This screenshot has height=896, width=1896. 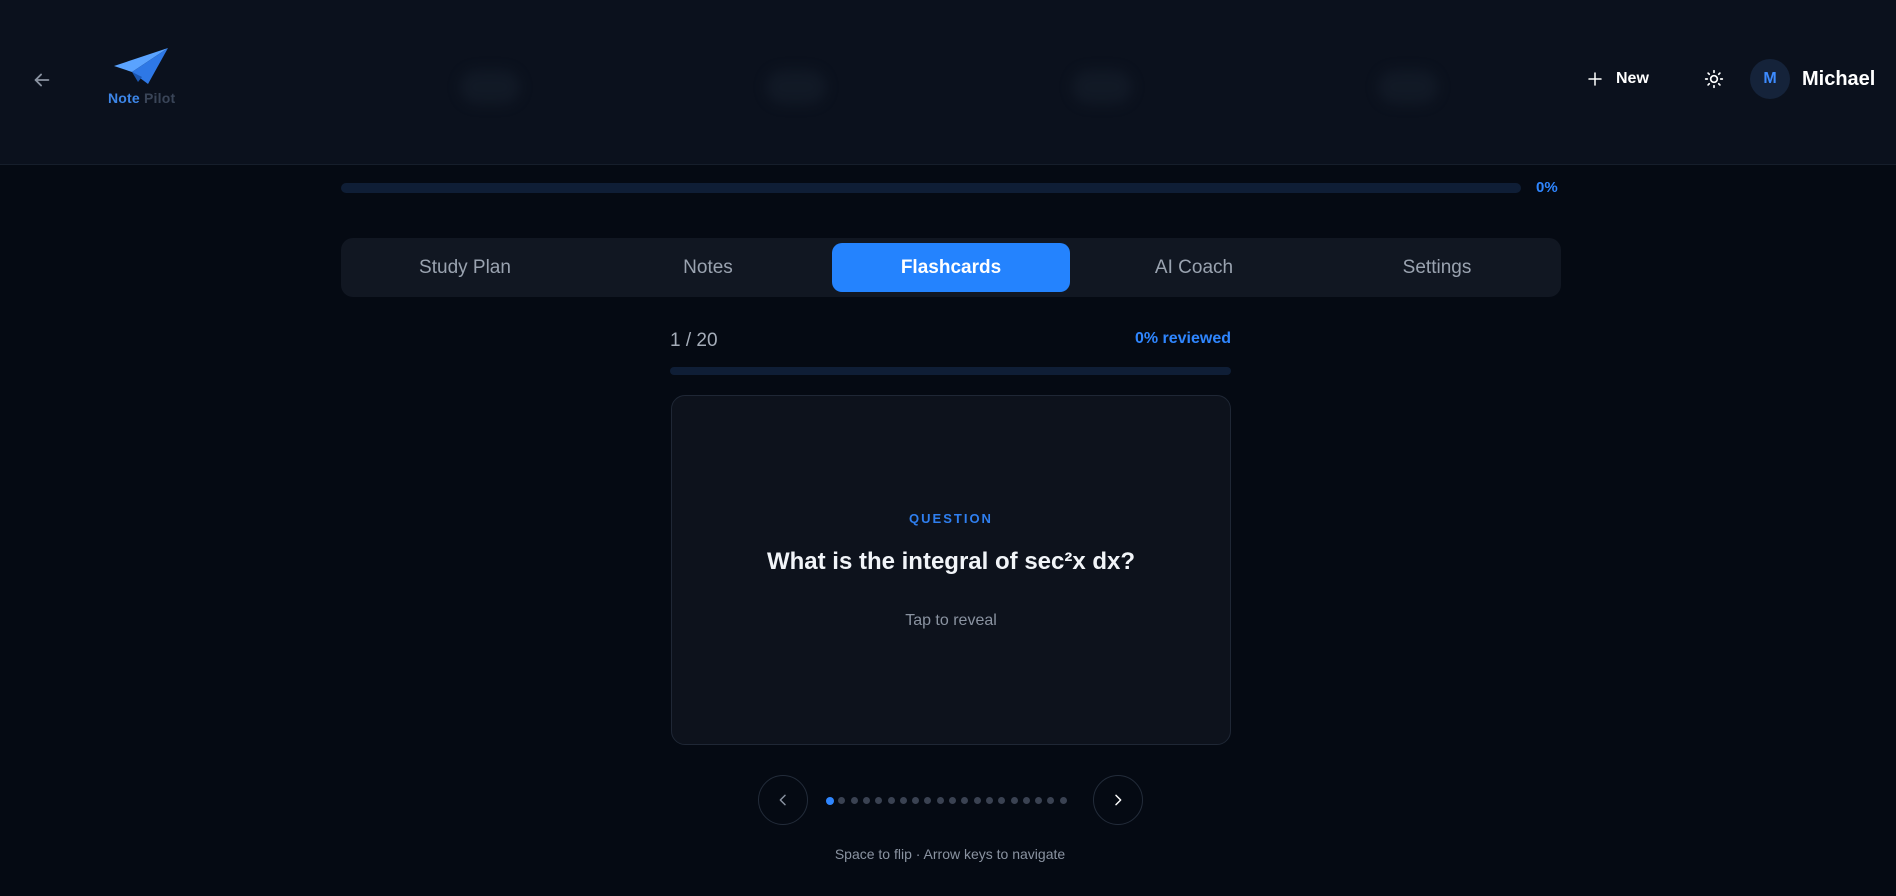 I want to click on card-side-label: QUESTION, so click(x=951, y=518).